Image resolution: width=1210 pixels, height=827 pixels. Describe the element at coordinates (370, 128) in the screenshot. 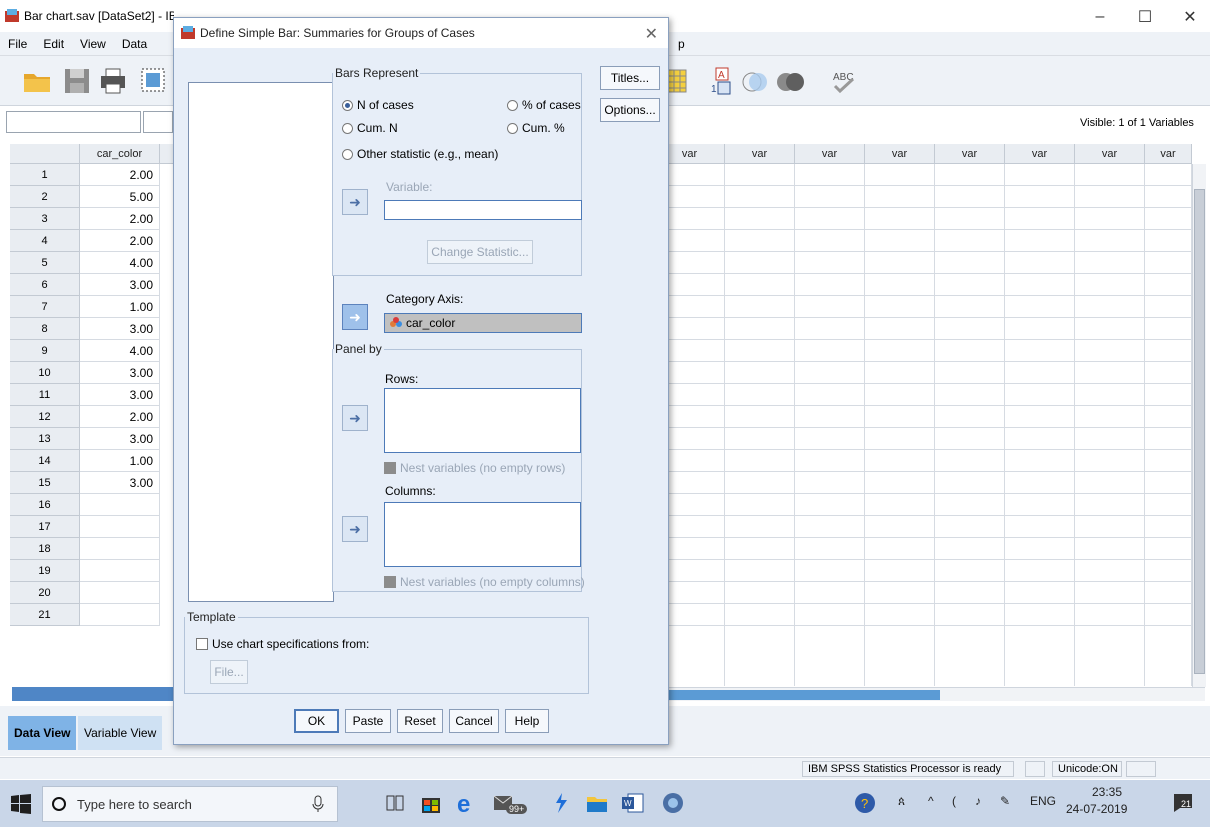

I see `radio-cum-n: Cum. N` at that location.